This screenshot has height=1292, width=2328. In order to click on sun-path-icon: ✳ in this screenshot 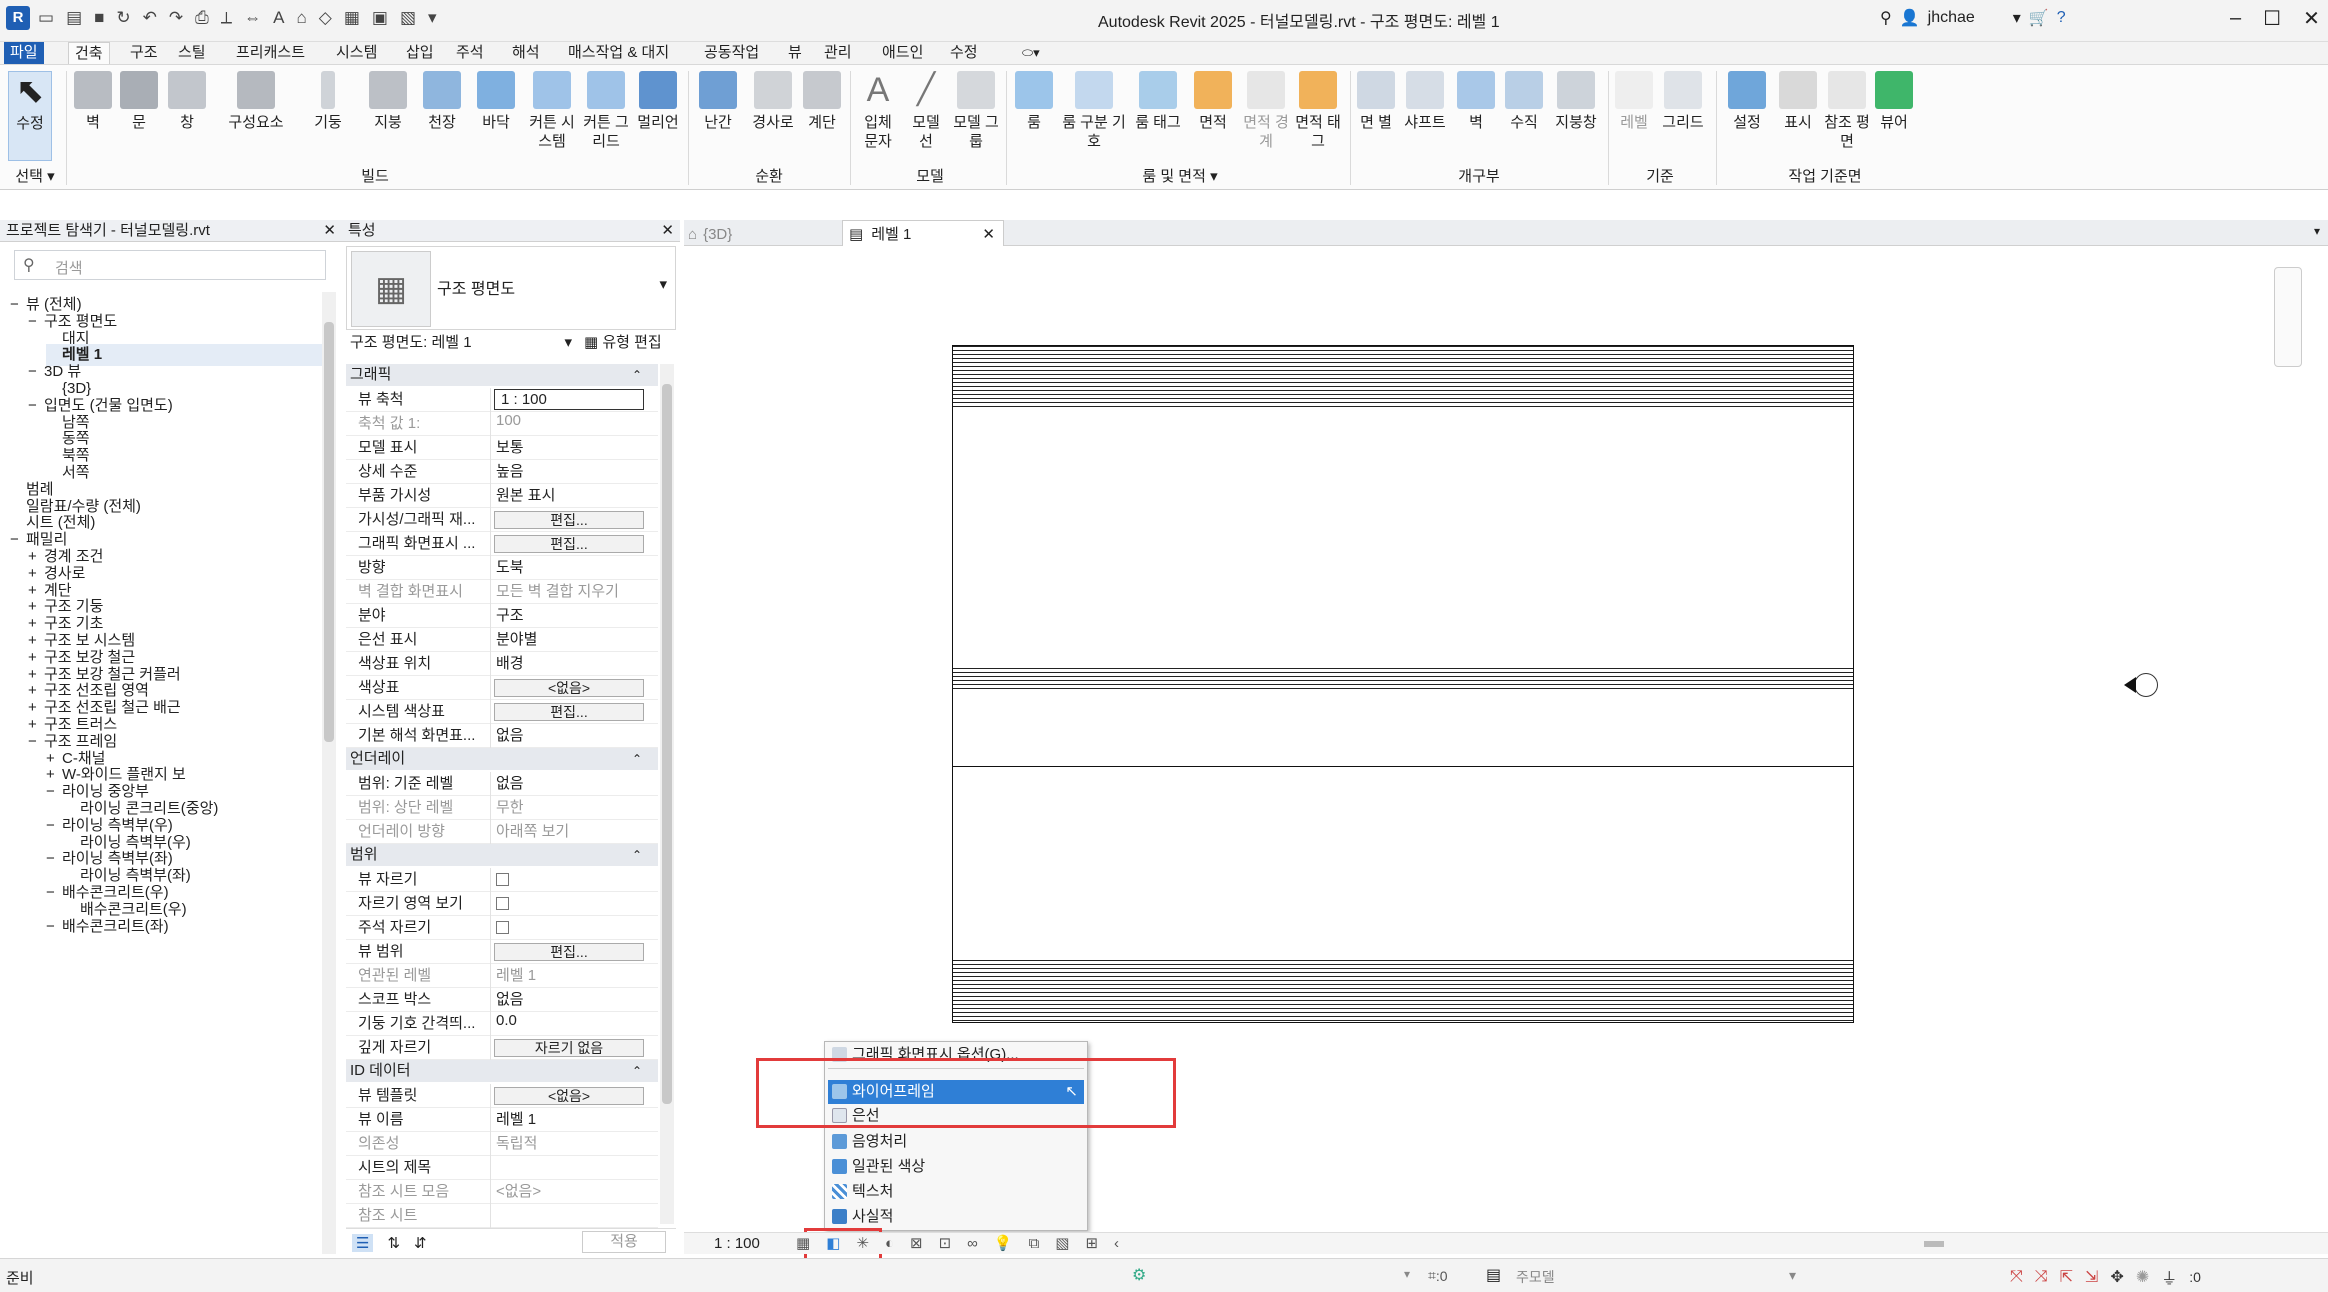, I will do `click(862, 1243)`.